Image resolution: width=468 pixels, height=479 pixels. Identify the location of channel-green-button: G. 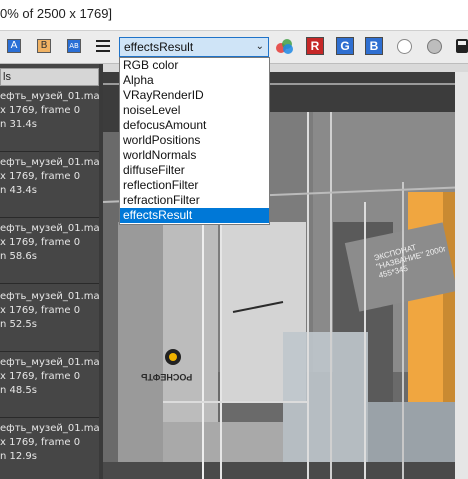
(345, 46).